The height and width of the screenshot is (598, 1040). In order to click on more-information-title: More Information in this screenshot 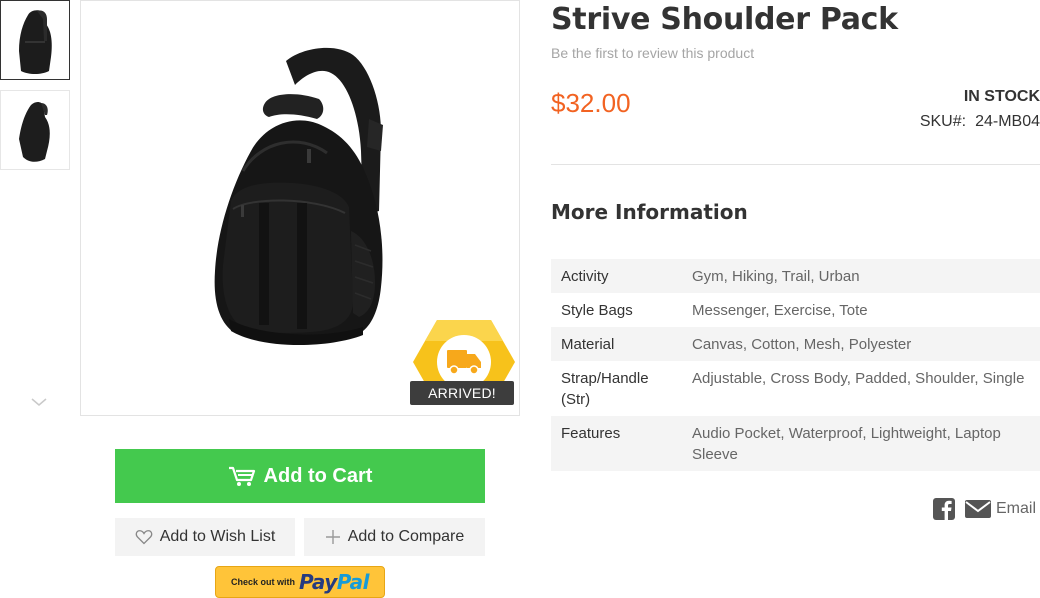, I will do `click(649, 212)`.